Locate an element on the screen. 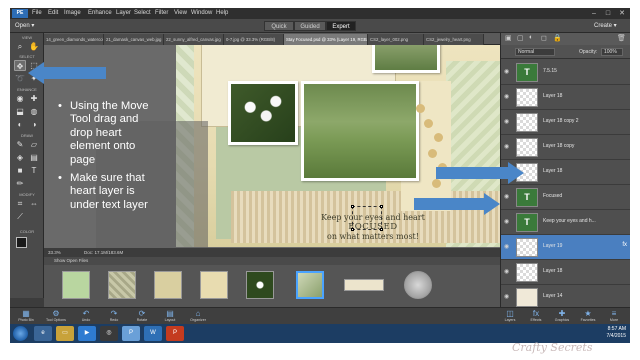 This screenshot has width=640, height=360. layer-row-selected: ◉ Layer 19 fx is located at coordinates (565, 247).